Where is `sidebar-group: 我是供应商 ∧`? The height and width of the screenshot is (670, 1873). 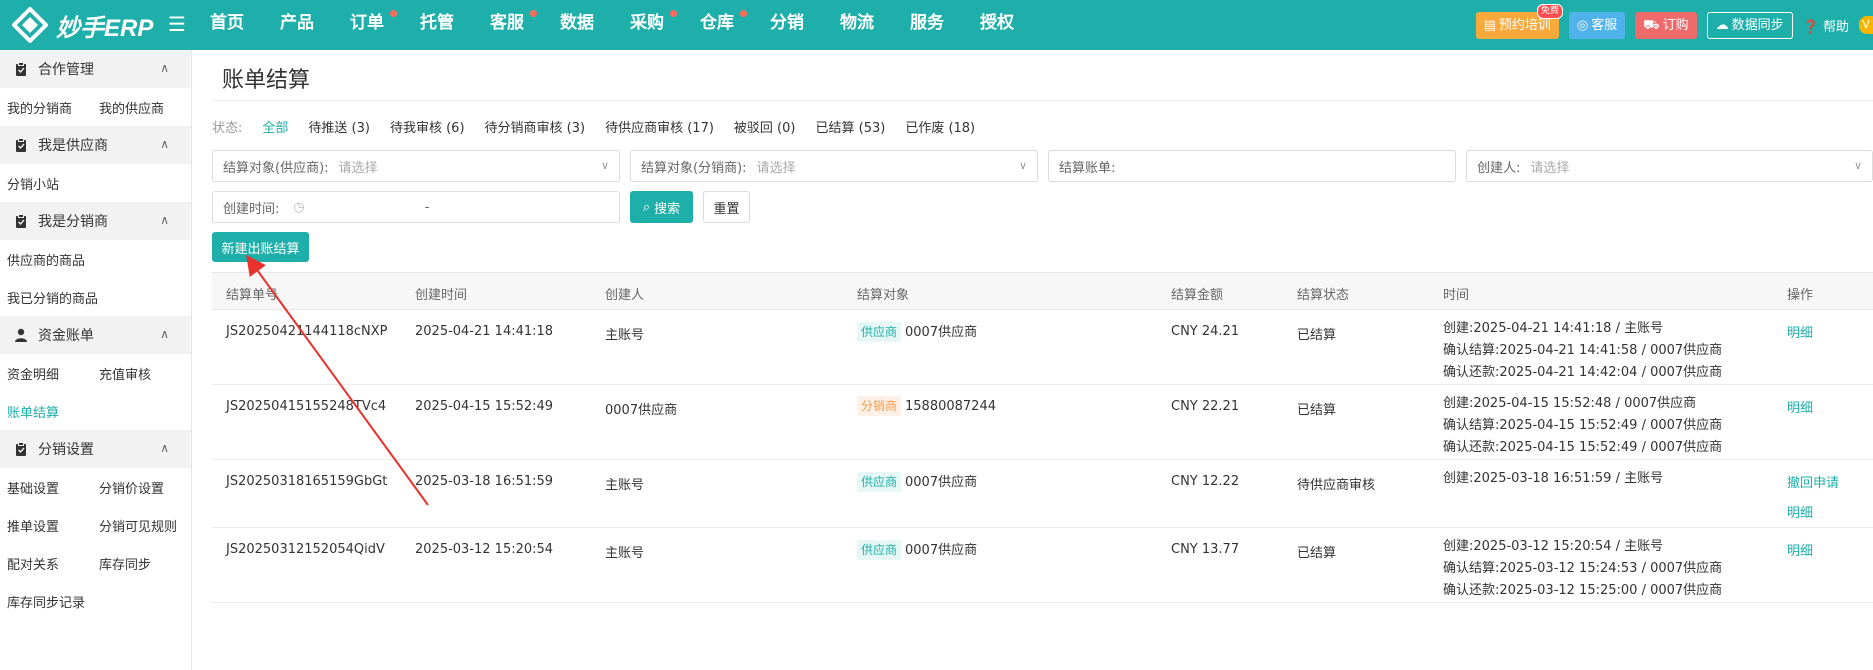
sidebar-group: 我是供应商 ∧ is located at coordinates (95, 145).